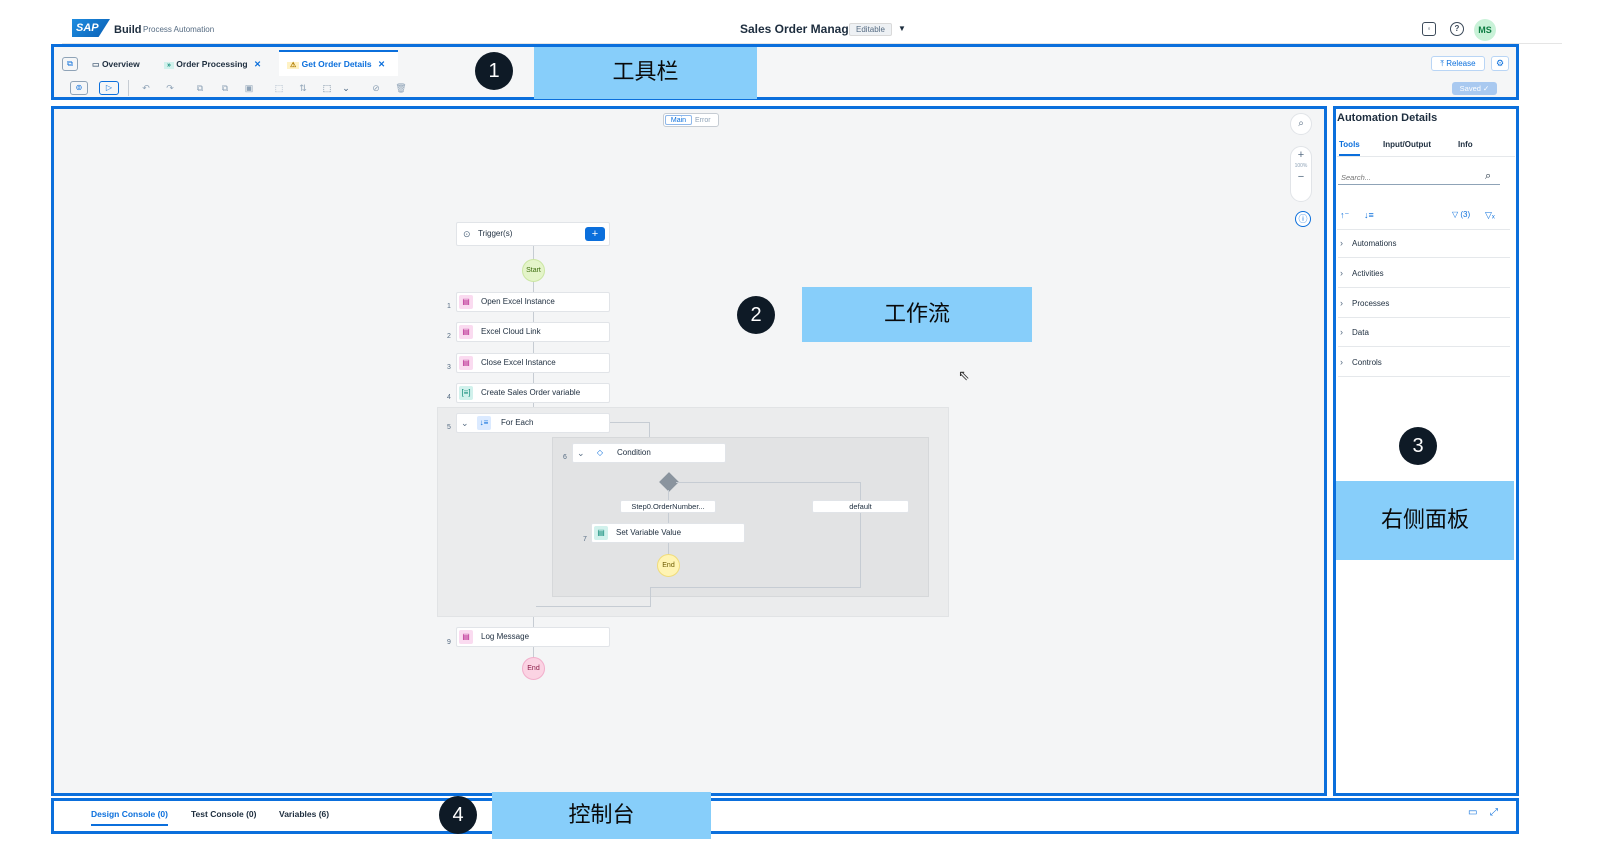 The height and width of the screenshot is (867, 1600). I want to click on callout-label-toolbar: 工具栏, so click(645, 73).